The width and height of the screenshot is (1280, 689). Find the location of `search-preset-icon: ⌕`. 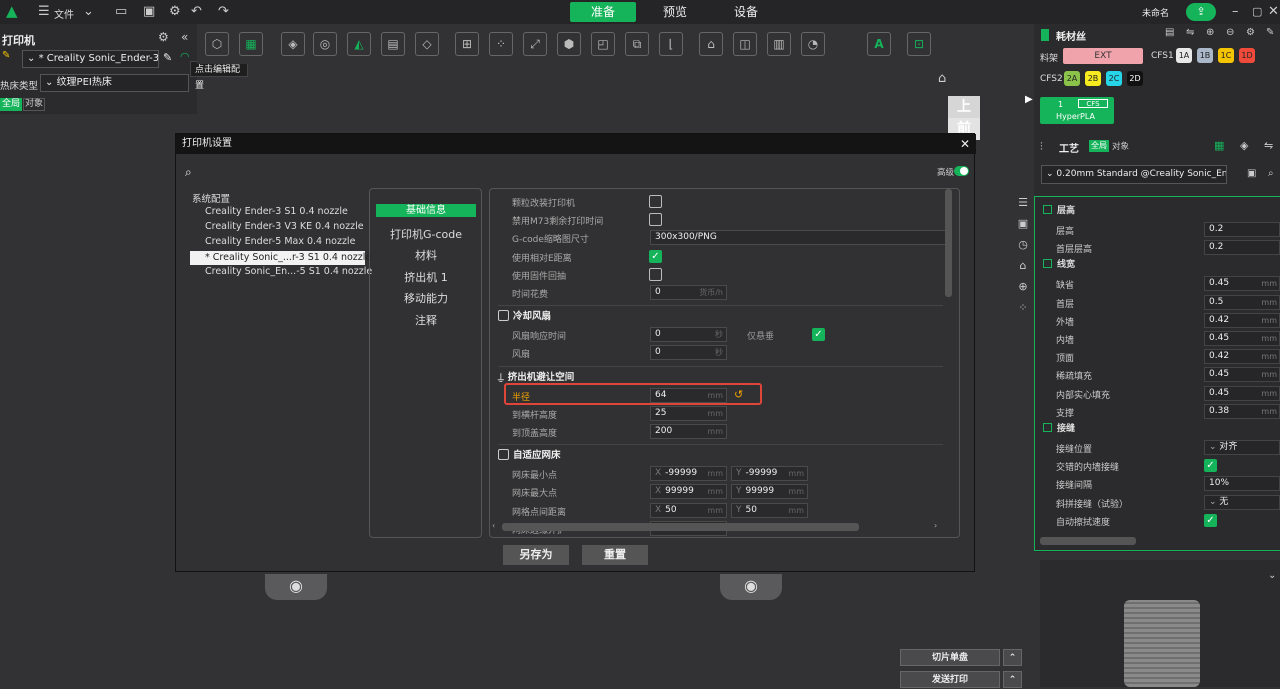

search-preset-icon: ⌕ is located at coordinates (1271, 173).